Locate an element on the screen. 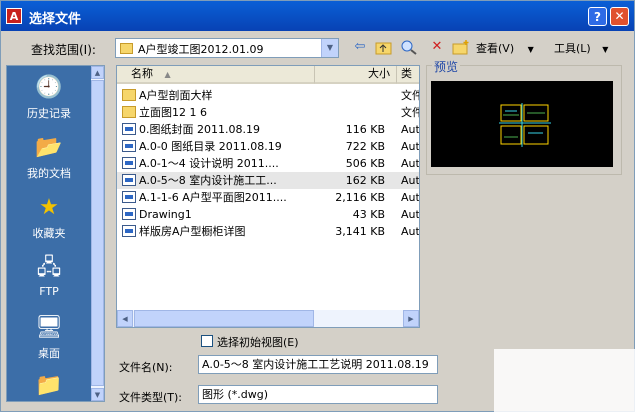  drawing-thumbnail-graphic is located at coordinates (525, 125).